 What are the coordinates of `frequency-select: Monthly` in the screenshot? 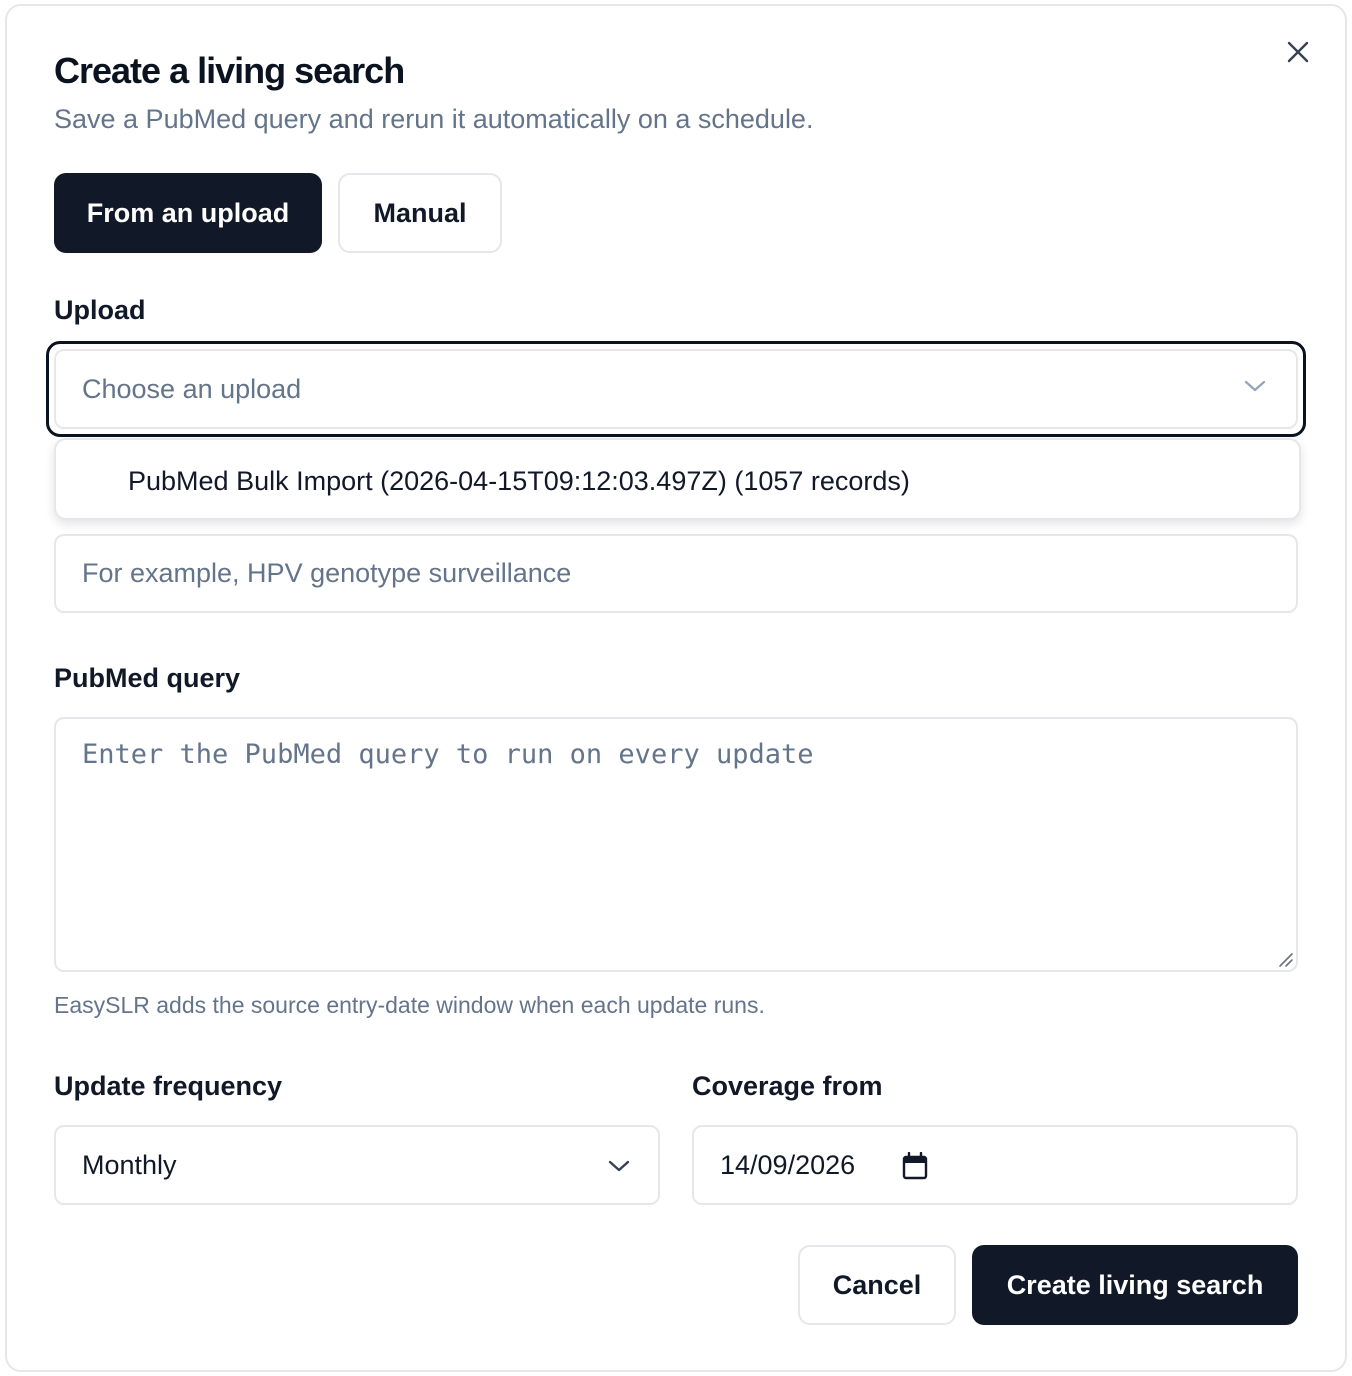 It's located at (357, 1165).